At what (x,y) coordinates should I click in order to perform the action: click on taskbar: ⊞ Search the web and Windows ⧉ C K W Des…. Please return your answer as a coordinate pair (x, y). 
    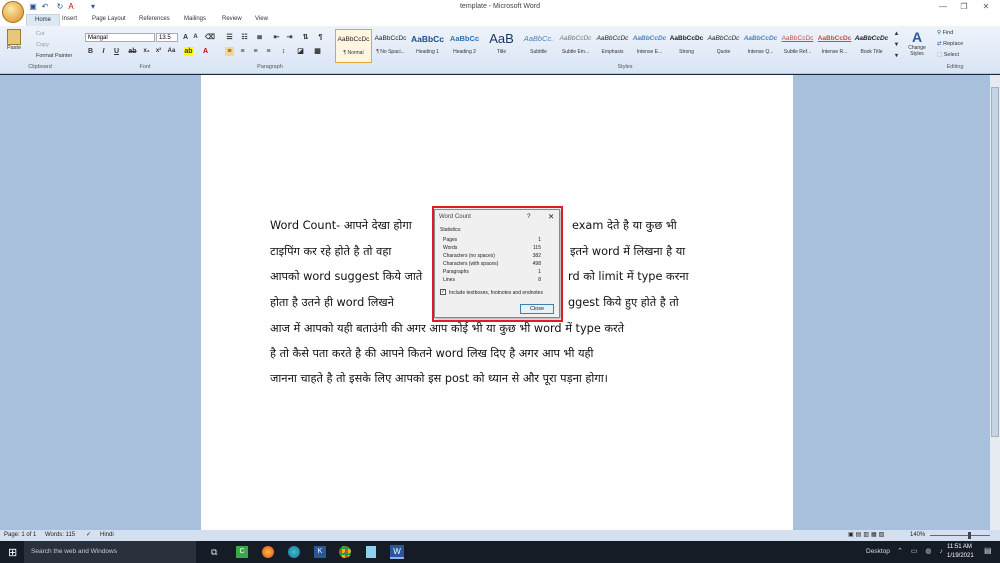
    Looking at the image, I should click on (500, 552).